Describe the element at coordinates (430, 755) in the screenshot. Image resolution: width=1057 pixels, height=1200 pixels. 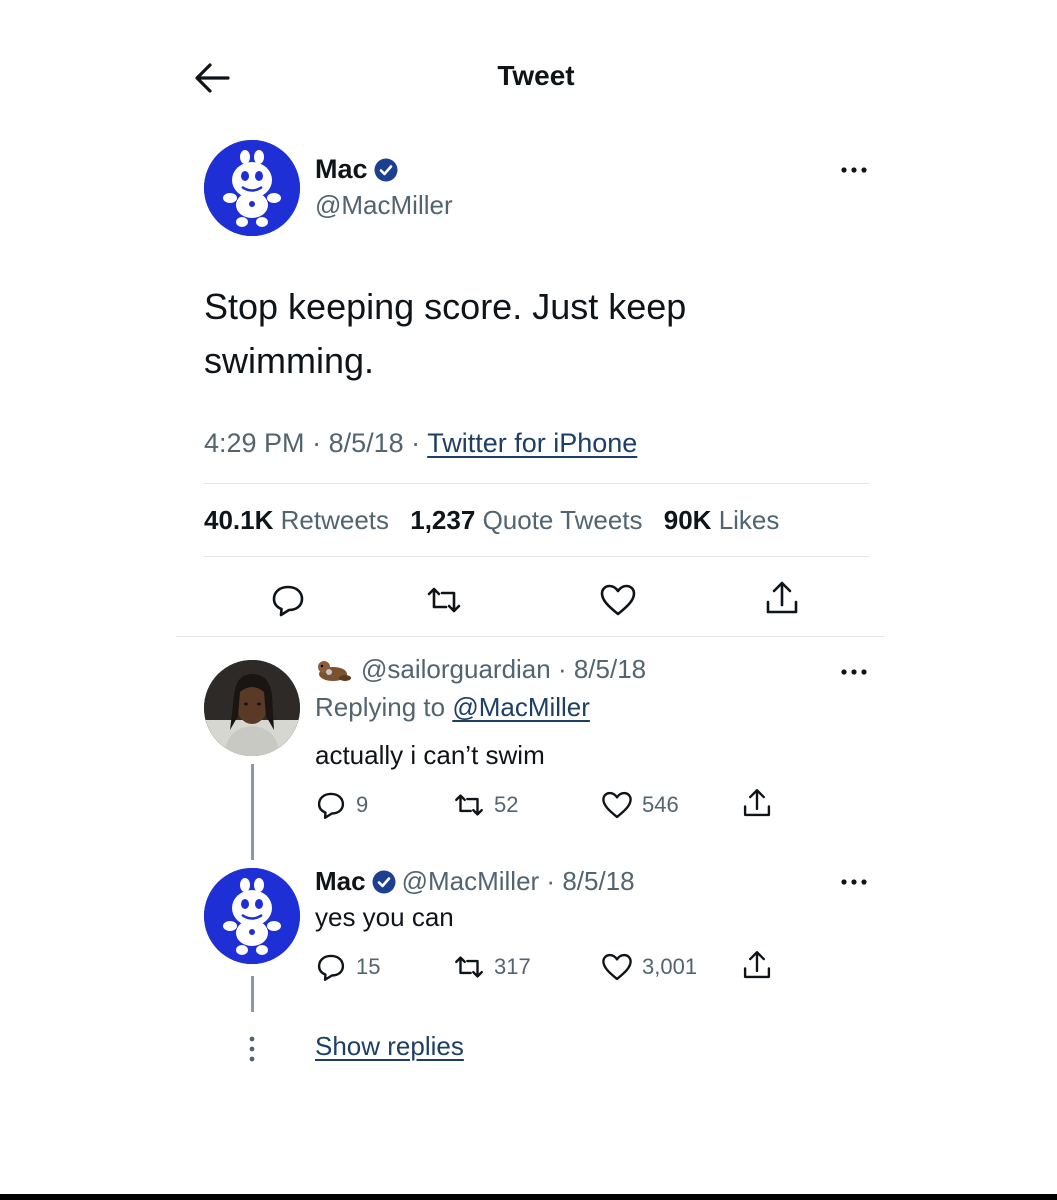
I see `reply-text: actually i can’t swim` at that location.